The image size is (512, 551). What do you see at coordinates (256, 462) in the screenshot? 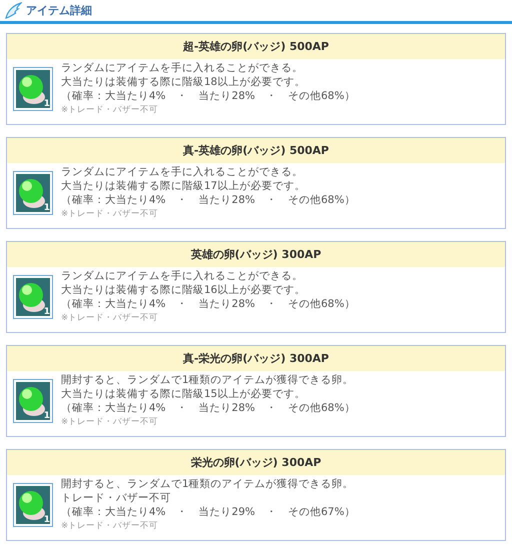
I see `item-title: 栄光の卵(バッジ) 300AP` at bounding box center [256, 462].